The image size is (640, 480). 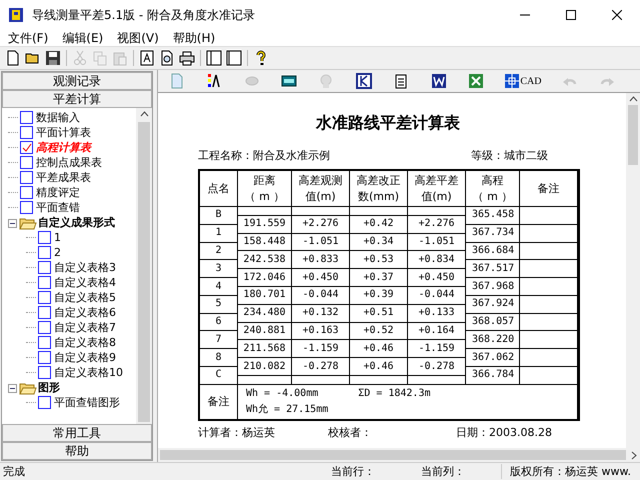 I want to click on table-cell: 367.924, so click(x=493, y=305).